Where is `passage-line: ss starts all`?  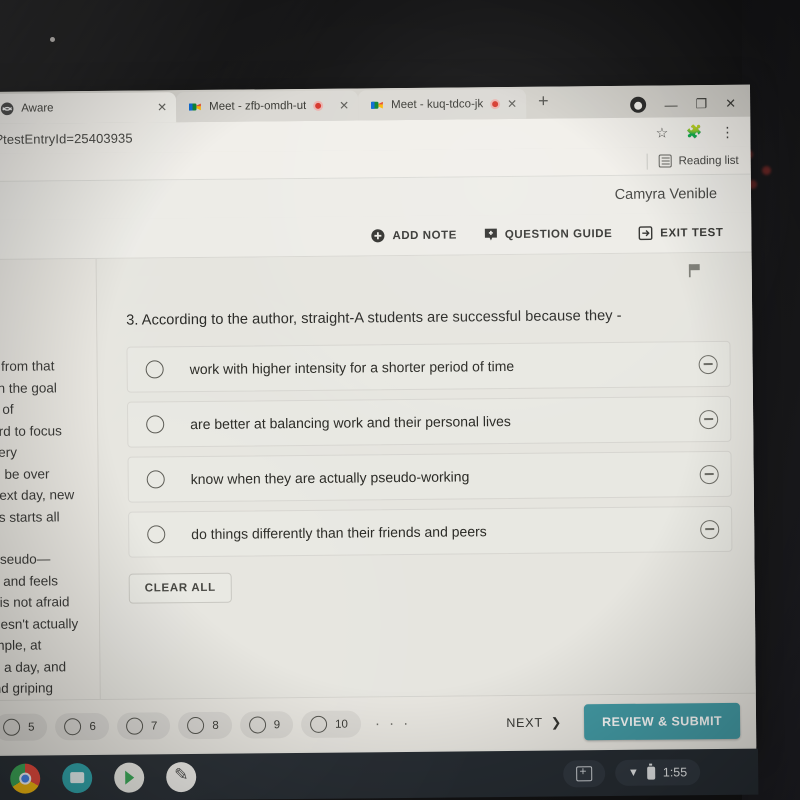 passage-line: ss starts all is located at coordinates (30, 516).